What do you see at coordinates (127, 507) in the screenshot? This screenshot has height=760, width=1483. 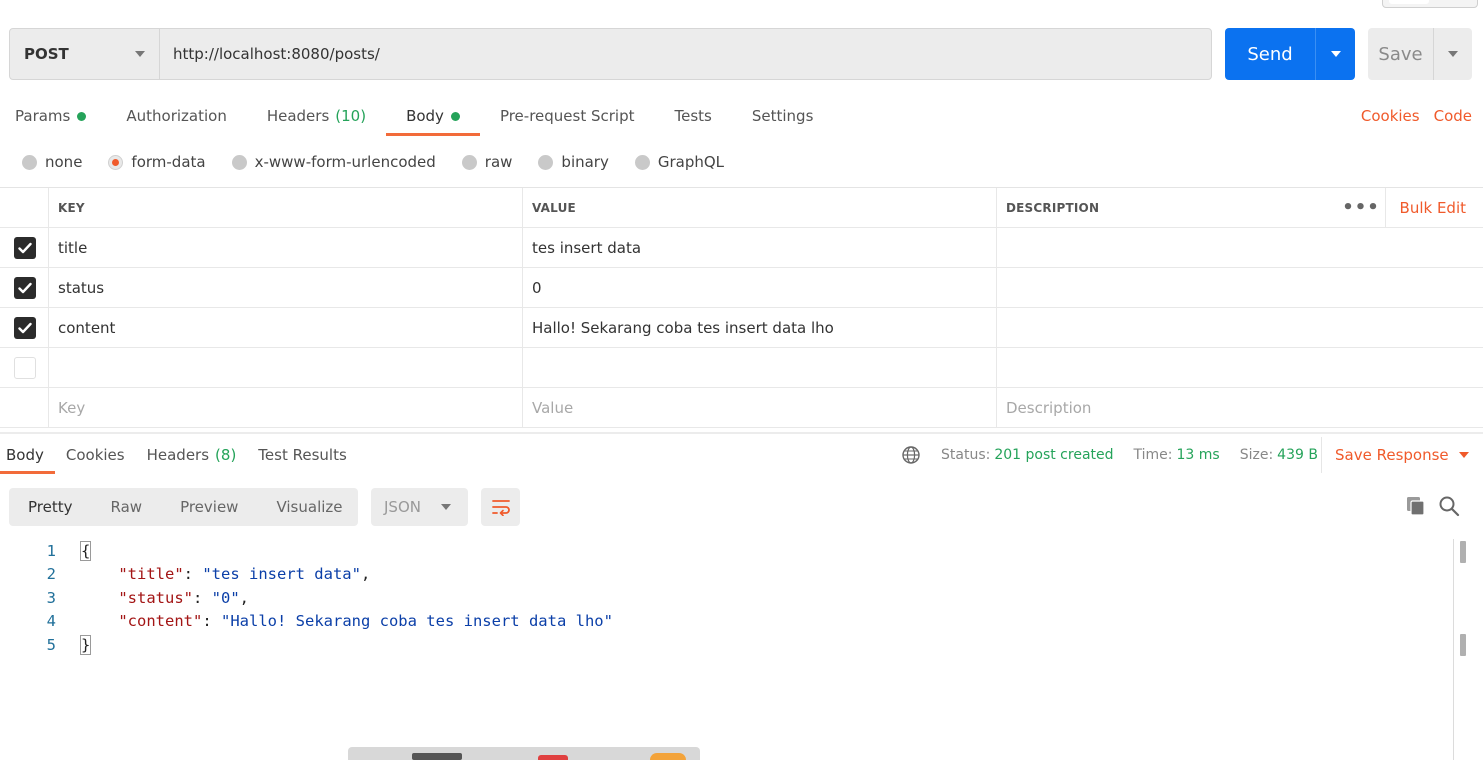 I see `view-raw: Raw` at bounding box center [127, 507].